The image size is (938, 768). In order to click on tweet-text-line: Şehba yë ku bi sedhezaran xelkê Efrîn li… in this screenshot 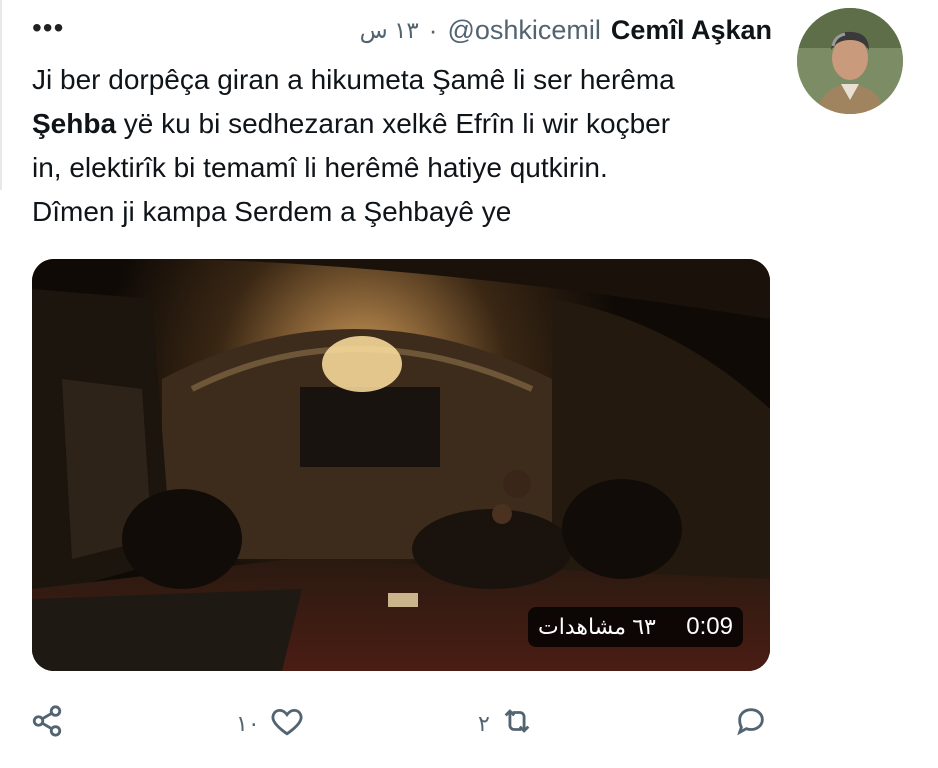, I will do `click(402, 124)`.